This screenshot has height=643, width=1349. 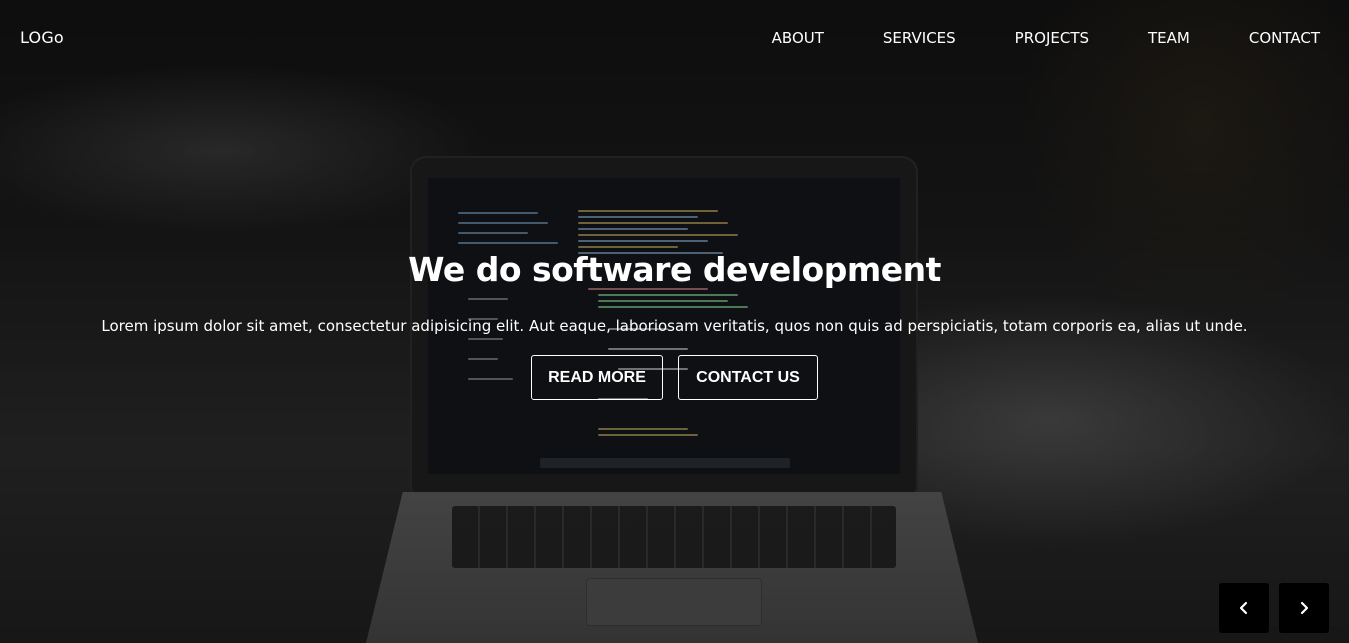 I want to click on nav-link-contact: CONTACT, so click(x=1284, y=38).